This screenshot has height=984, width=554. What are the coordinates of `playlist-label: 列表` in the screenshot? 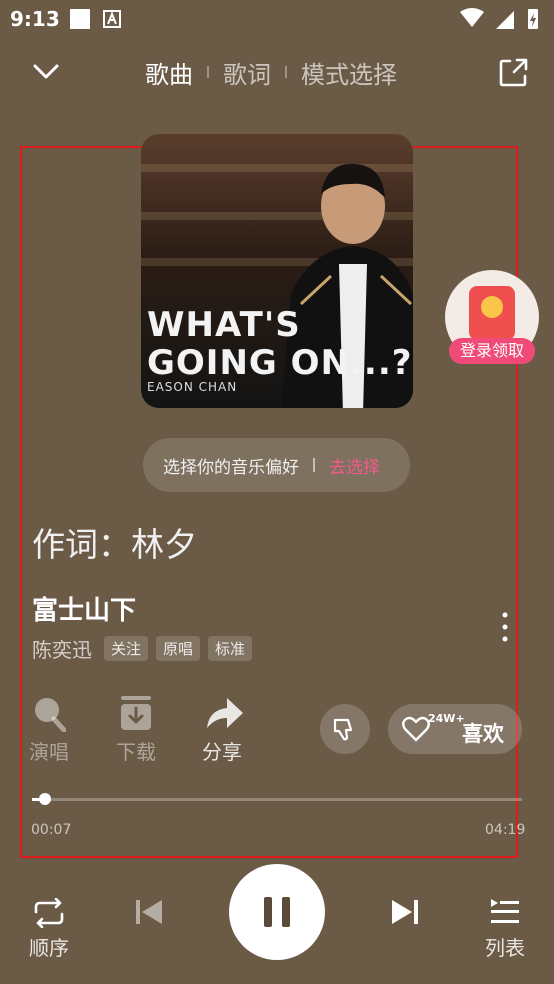 It's located at (505, 948).